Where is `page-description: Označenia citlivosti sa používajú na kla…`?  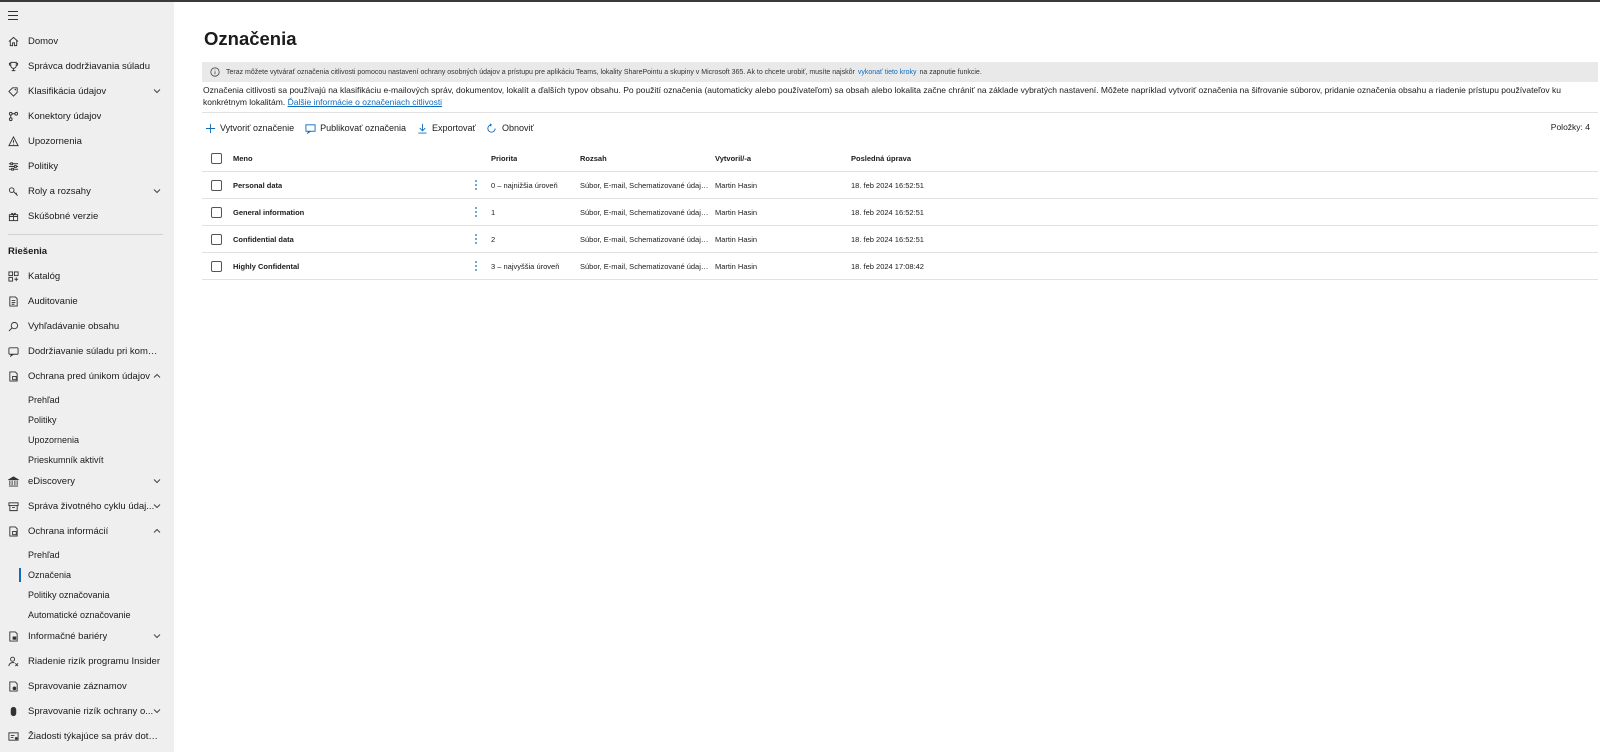
page-description: Označenia citlivosti sa používajú na kla… is located at coordinates (893, 96).